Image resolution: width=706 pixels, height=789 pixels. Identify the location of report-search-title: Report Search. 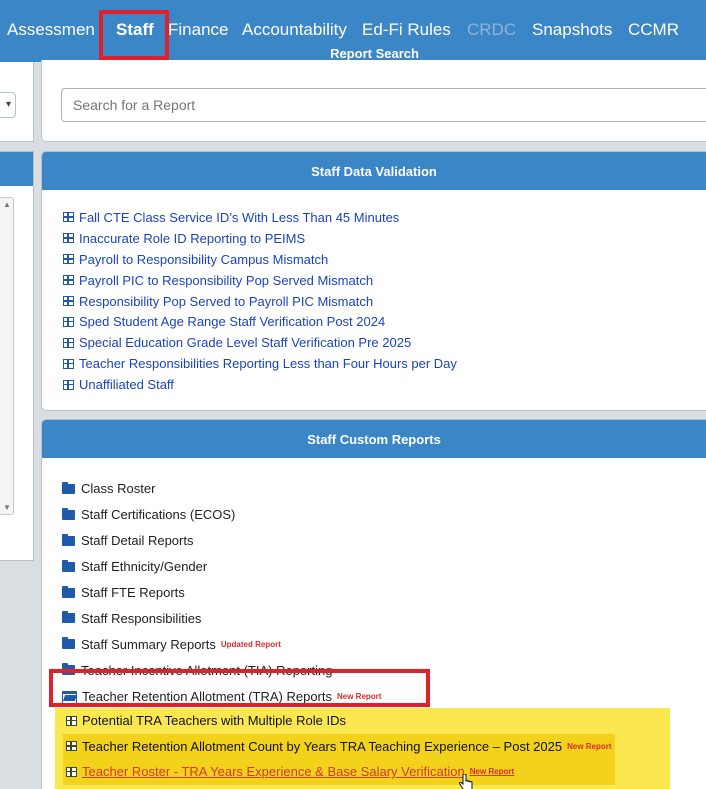
(374, 53).